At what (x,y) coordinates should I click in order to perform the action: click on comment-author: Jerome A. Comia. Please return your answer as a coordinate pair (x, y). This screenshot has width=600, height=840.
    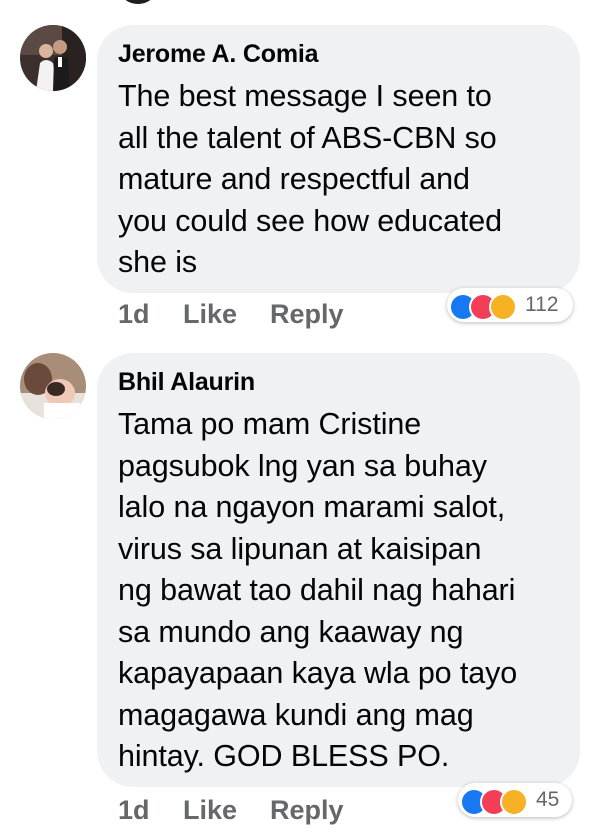
    Looking at the image, I should click on (338, 54).